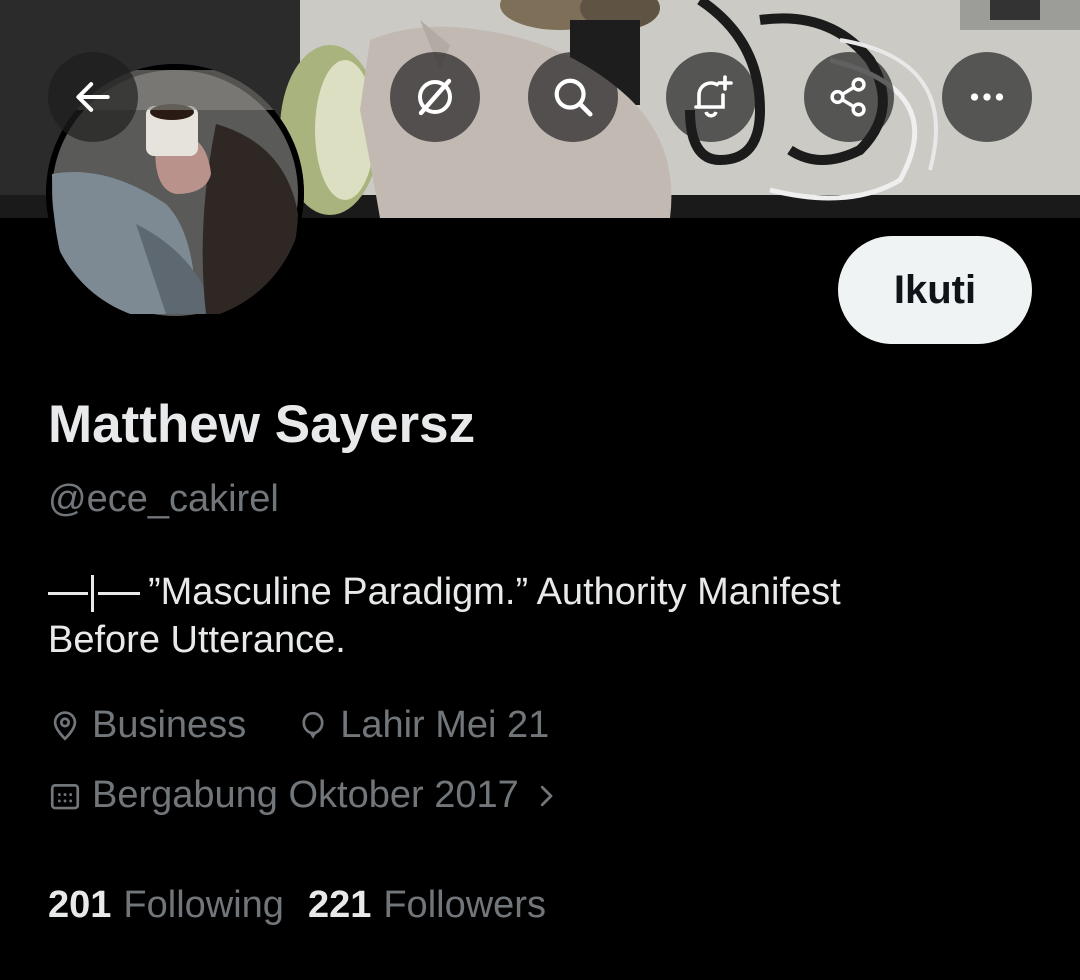 Image resolution: width=1080 pixels, height=980 pixels. What do you see at coordinates (169, 725) in the screenshot?
I see `category-text: Business` at bounding box center [169, 725].